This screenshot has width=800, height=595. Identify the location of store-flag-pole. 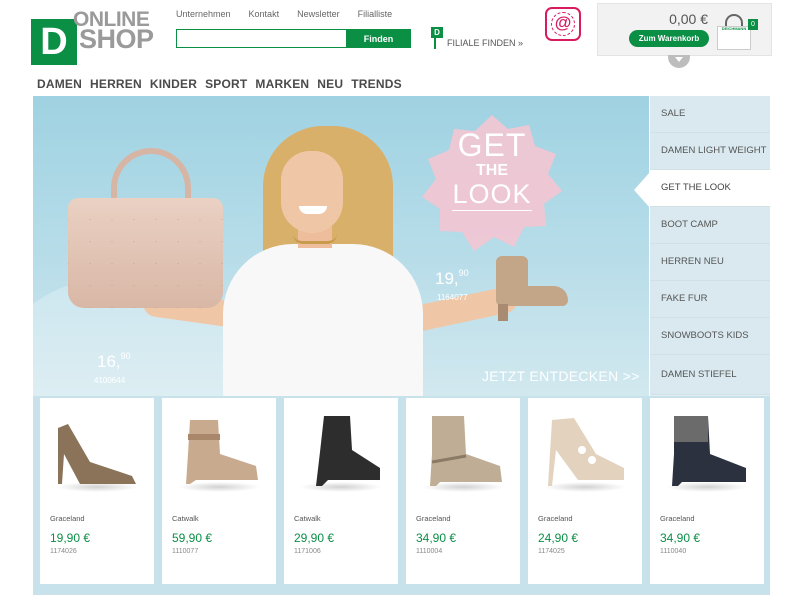
(435, 43).